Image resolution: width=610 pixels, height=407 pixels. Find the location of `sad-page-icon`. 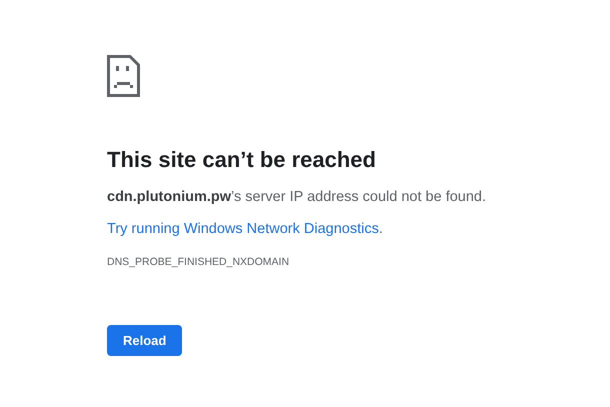

sad-page-icon is located at coordinates (123, 76).